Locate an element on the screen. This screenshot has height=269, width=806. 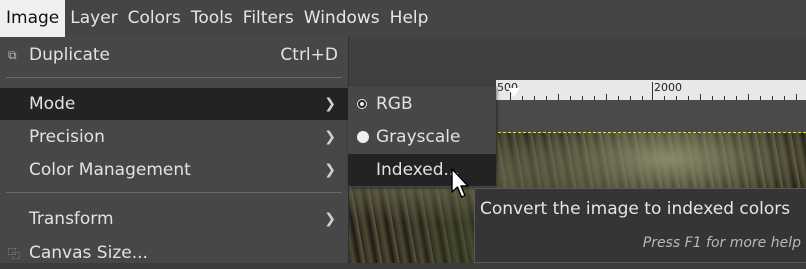
submenu-item-grayscale: Grayscale is located at coordinates (422, 137).